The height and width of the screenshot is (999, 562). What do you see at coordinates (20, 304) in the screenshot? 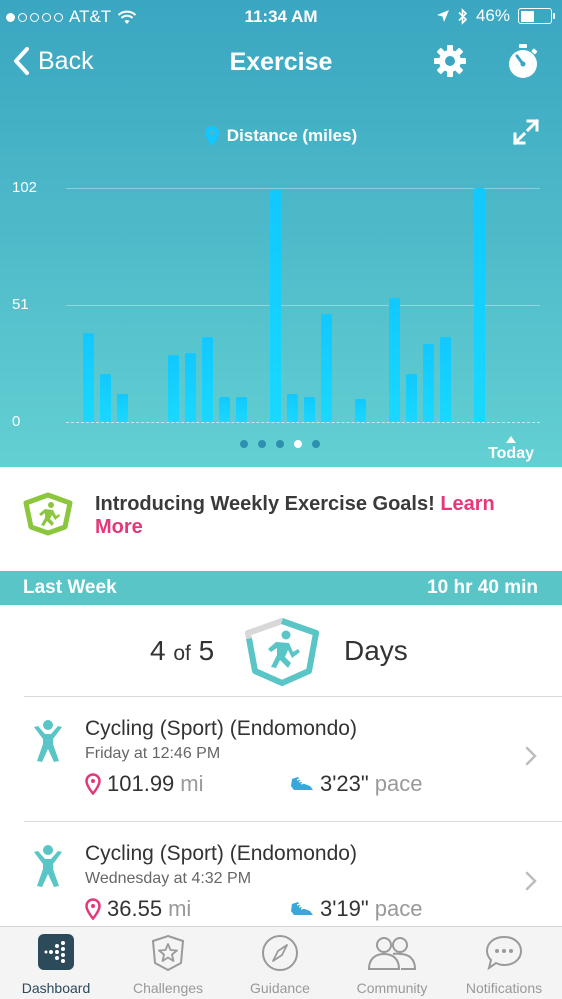
I see `y-tick-label: 51` at bounding box center [20, 304].